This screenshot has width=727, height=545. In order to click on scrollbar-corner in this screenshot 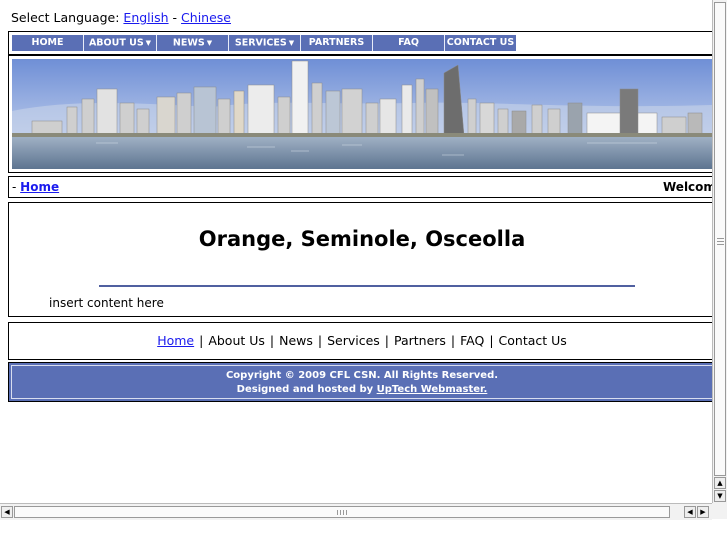, I will do `click(719, 511)`.